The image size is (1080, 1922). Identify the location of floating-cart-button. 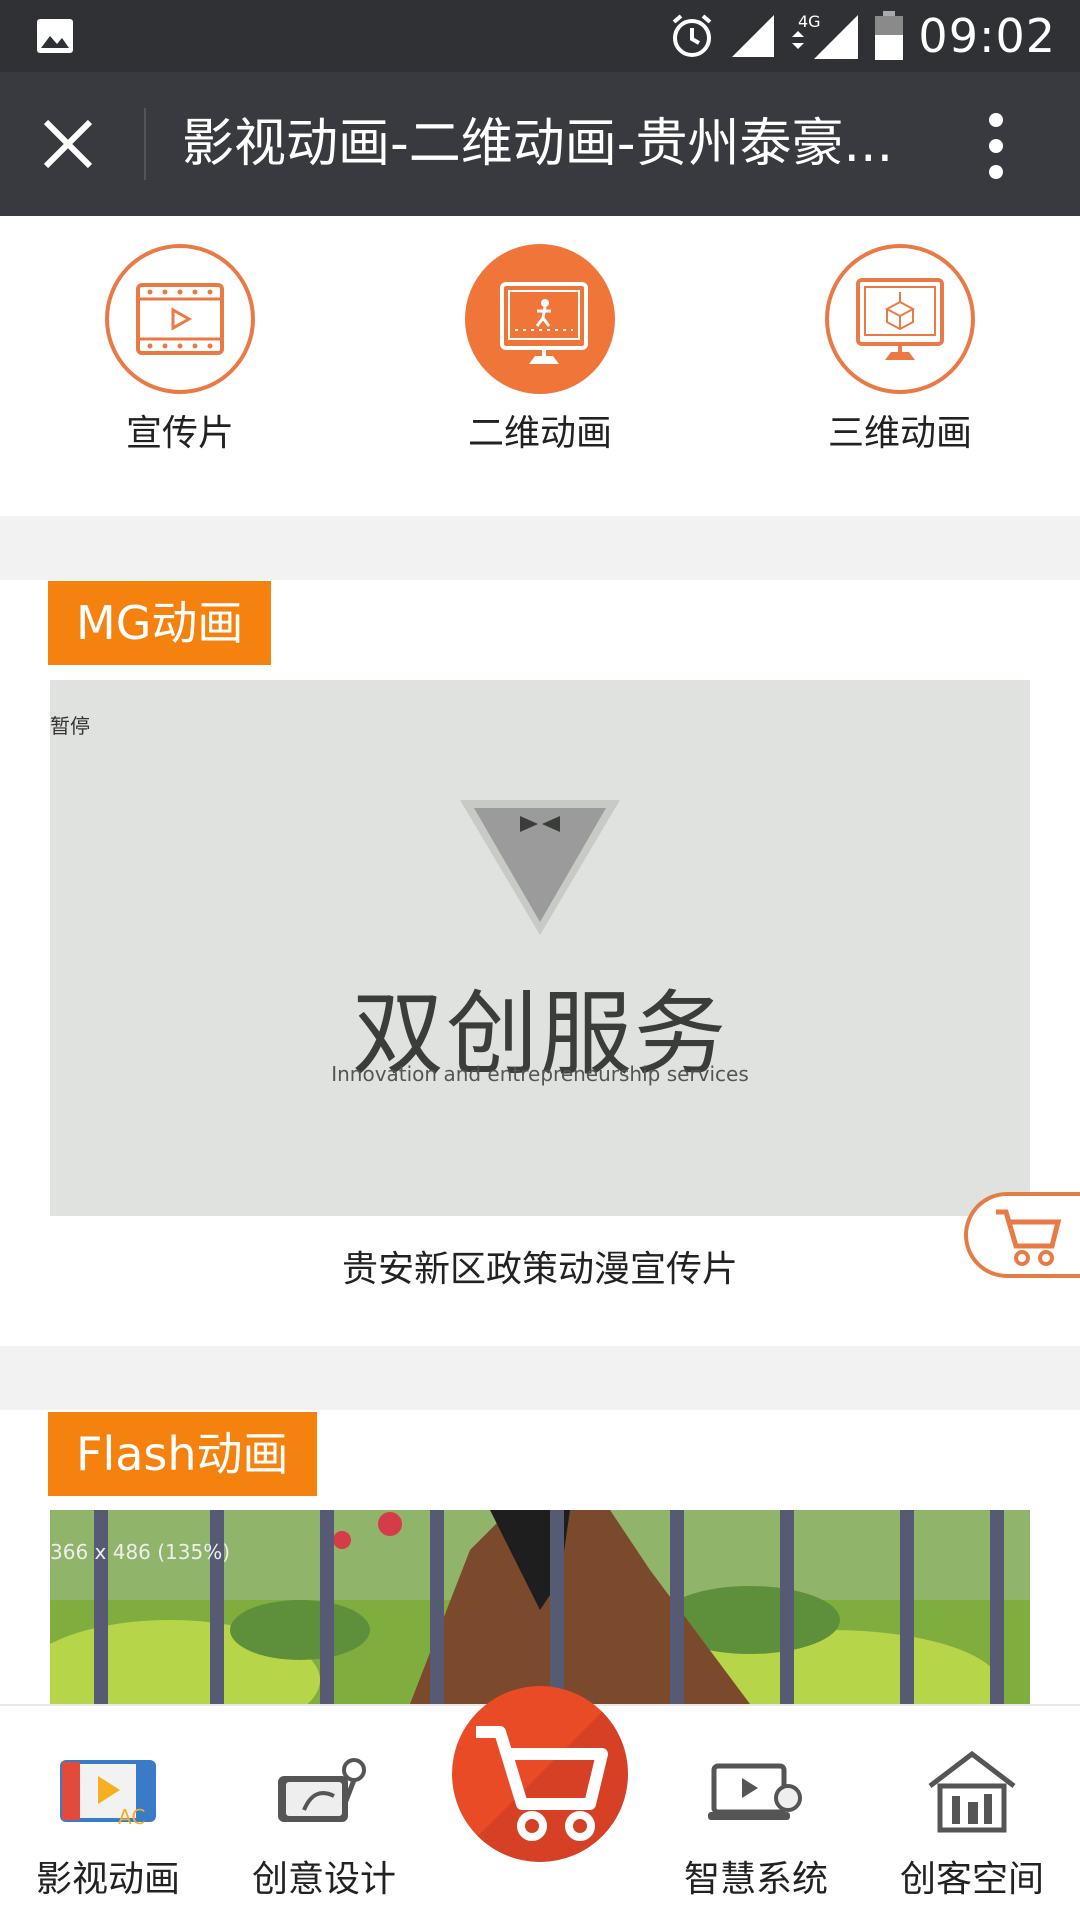
(1022, 1235).